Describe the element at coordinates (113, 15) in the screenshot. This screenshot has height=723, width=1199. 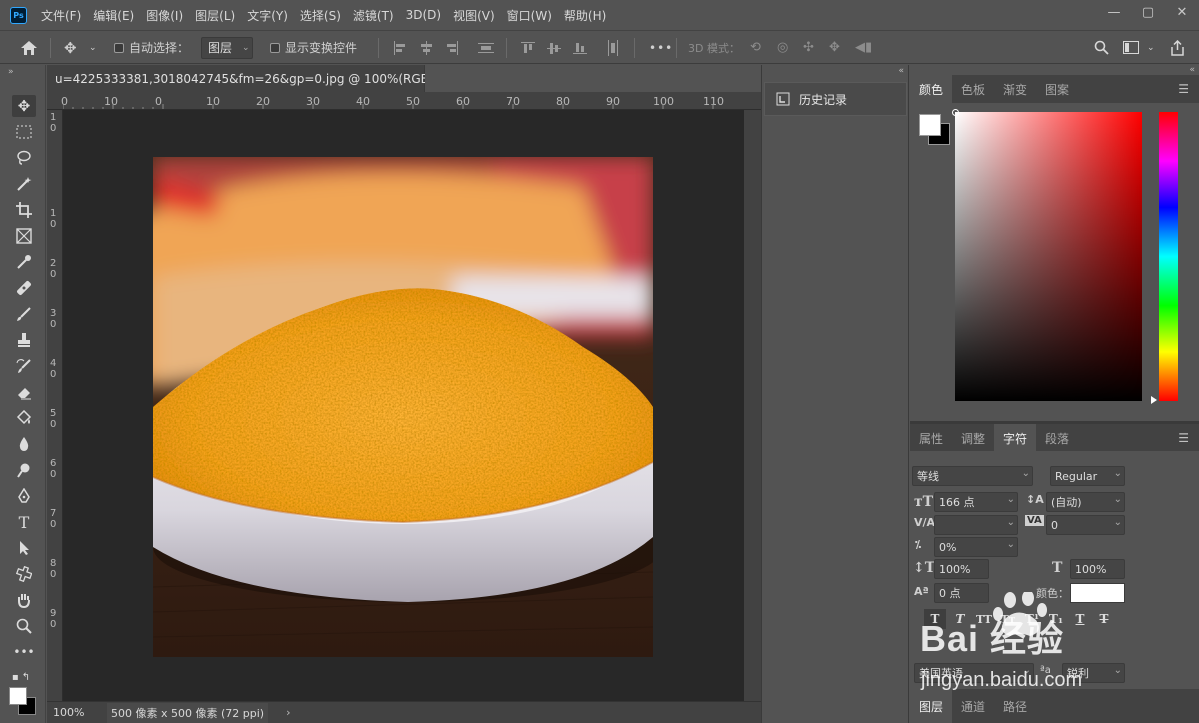
I see `menu-edit: 编辑(E)` at that location.